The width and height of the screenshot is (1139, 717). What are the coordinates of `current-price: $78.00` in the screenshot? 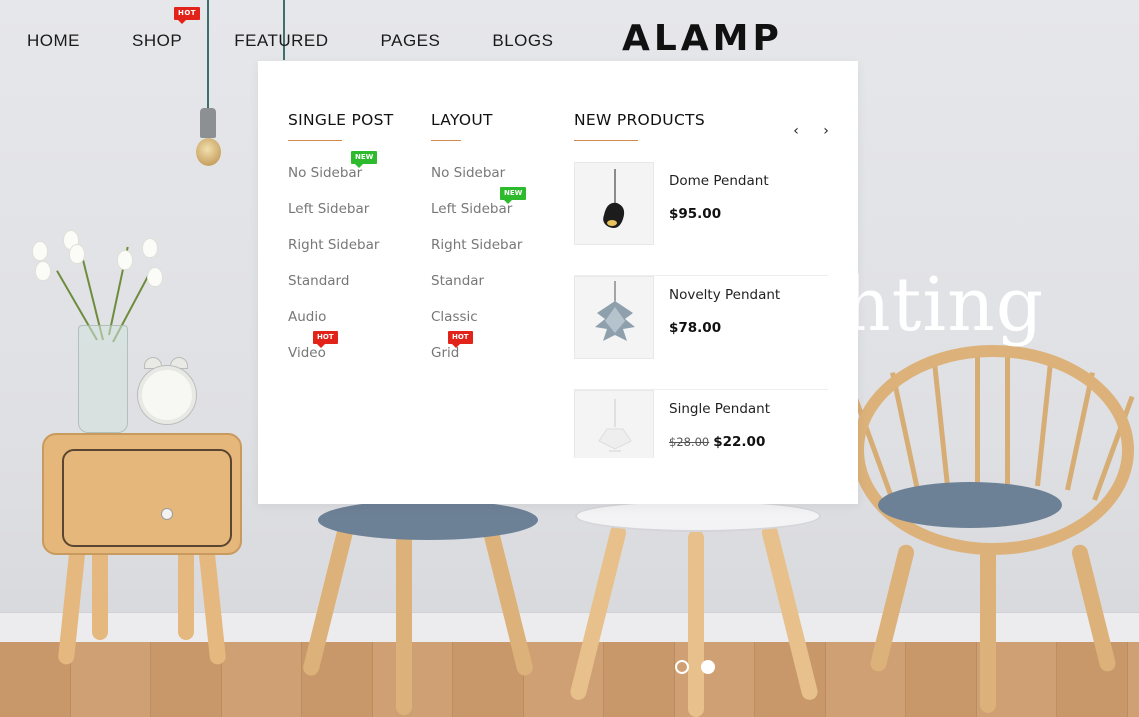 It's located at (695, 328).